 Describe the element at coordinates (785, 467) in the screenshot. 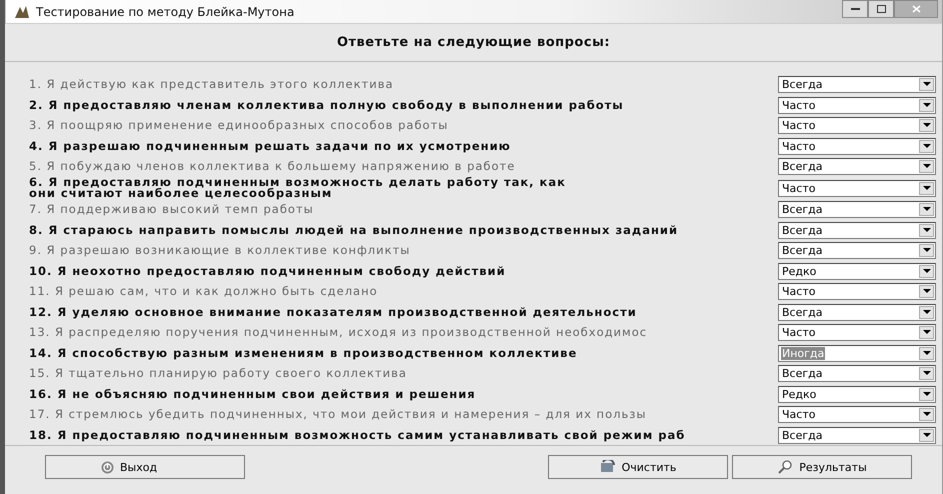

I see `search-icon` at that location.